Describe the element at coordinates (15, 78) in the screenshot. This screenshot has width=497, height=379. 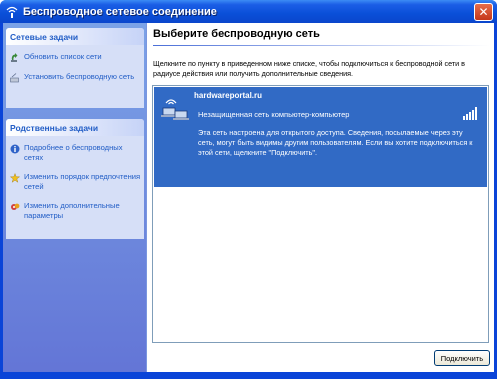
I see `wizard-icon` at that location.